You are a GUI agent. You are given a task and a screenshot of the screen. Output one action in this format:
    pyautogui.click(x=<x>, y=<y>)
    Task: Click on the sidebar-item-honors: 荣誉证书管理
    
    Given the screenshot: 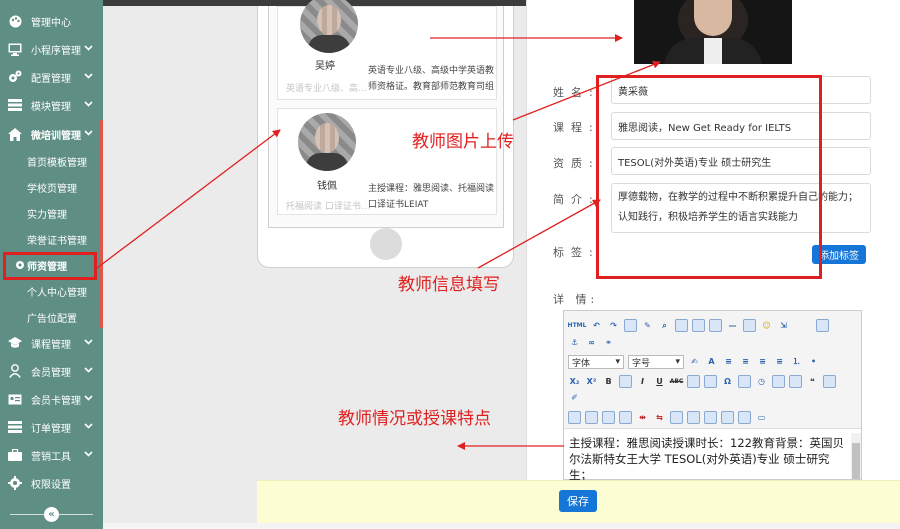 What is the action you would take?
    pyautogui.click(x=51, y=239)
    